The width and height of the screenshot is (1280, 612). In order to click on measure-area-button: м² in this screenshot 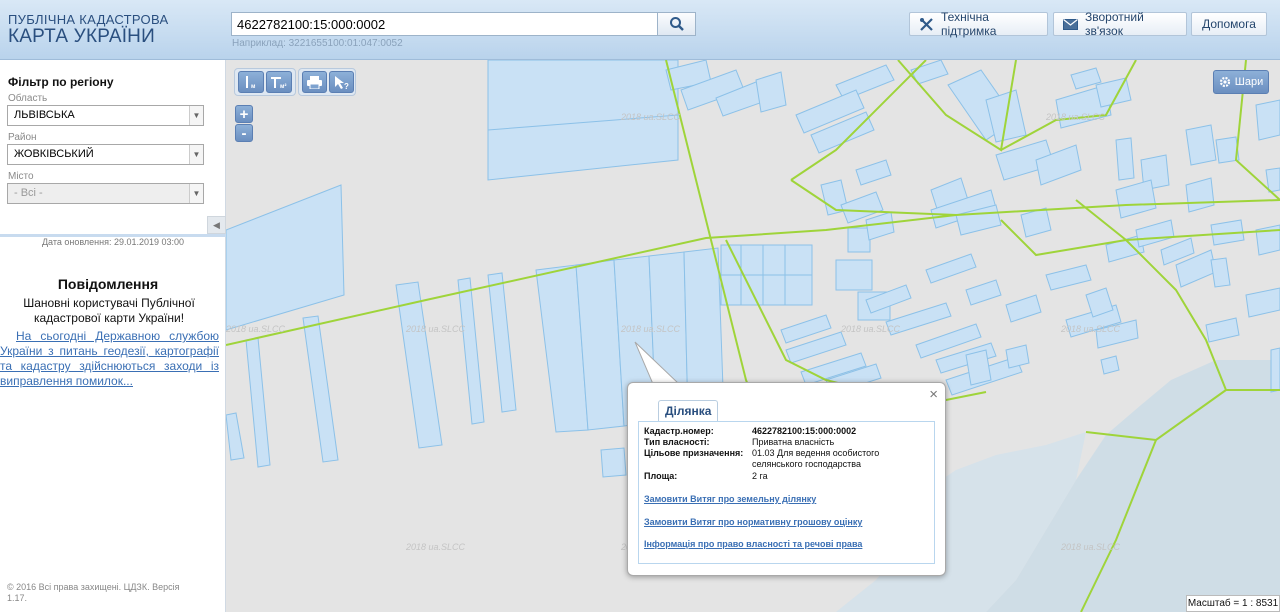, I will do `click(279, 82)`.